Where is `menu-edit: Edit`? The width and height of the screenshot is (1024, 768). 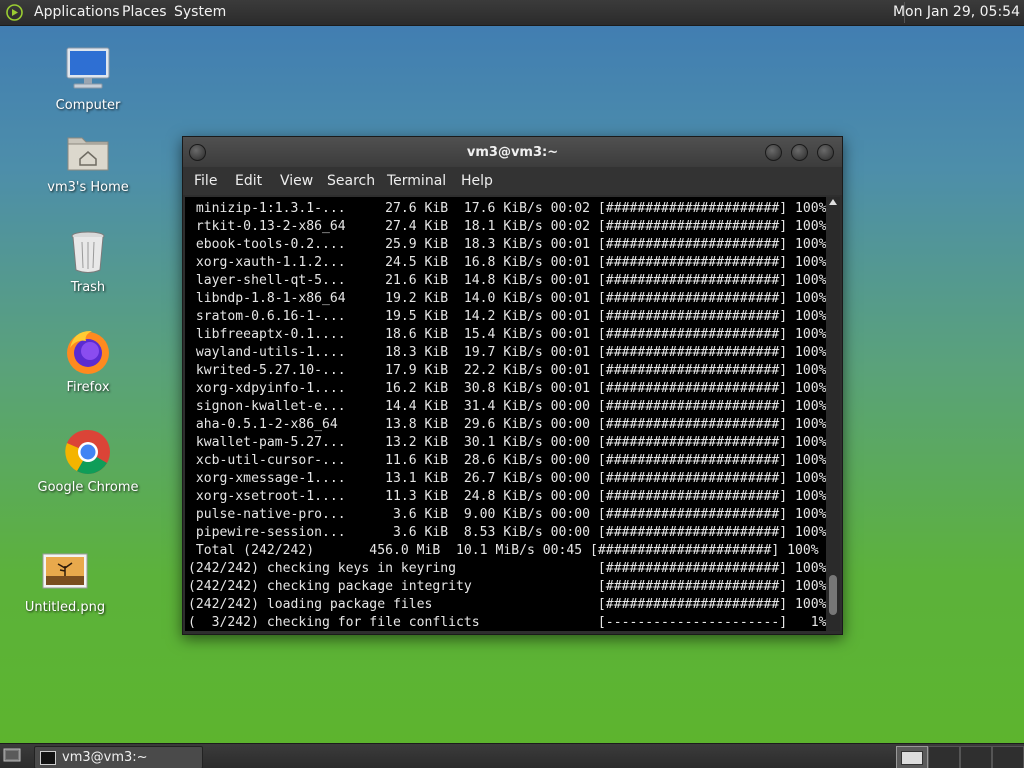
menu-edit: Edit is located at coordinates (248, 181).